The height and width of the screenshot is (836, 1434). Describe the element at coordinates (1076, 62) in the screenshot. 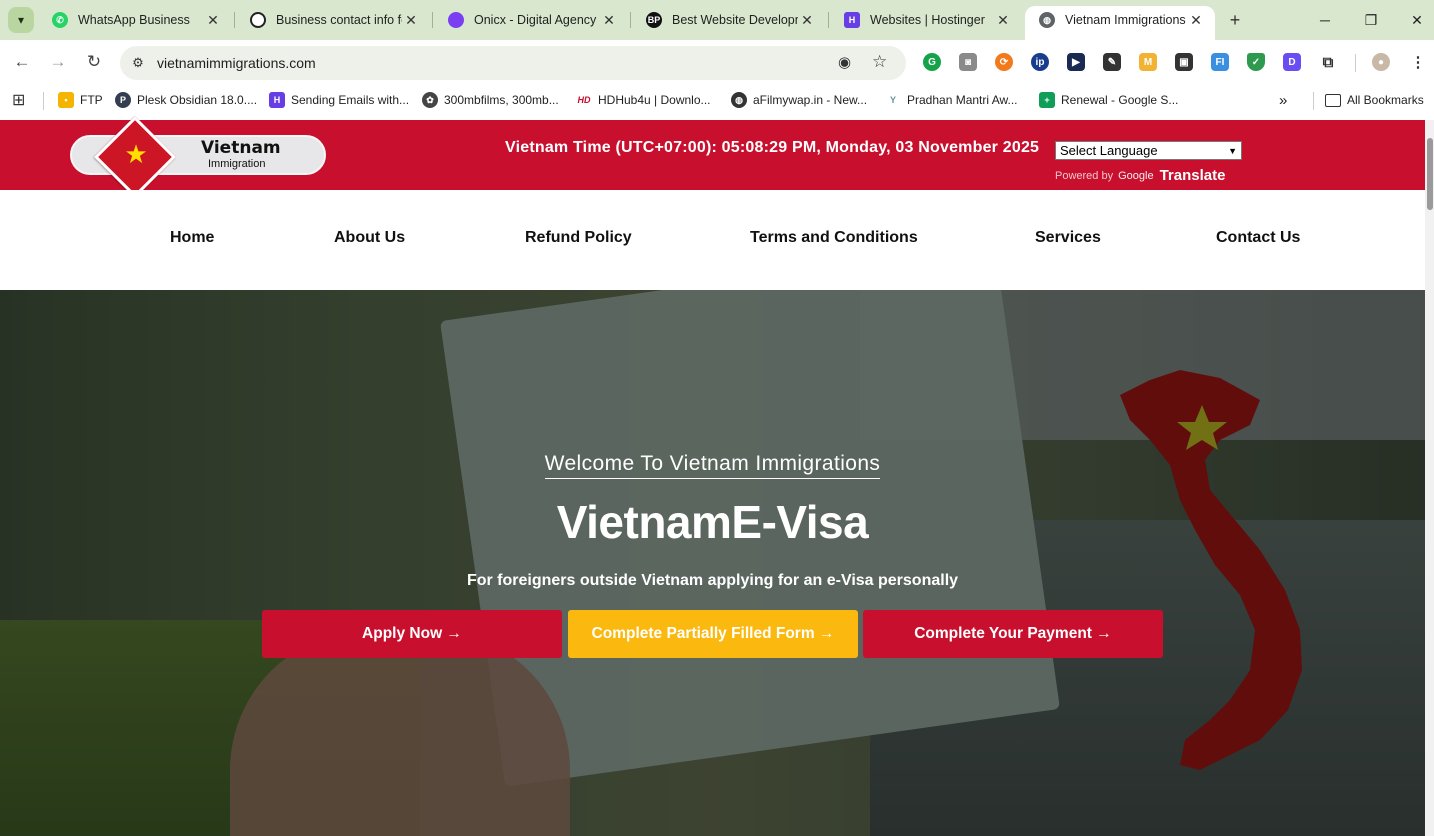

I see `video-icon: ▶` at that location.